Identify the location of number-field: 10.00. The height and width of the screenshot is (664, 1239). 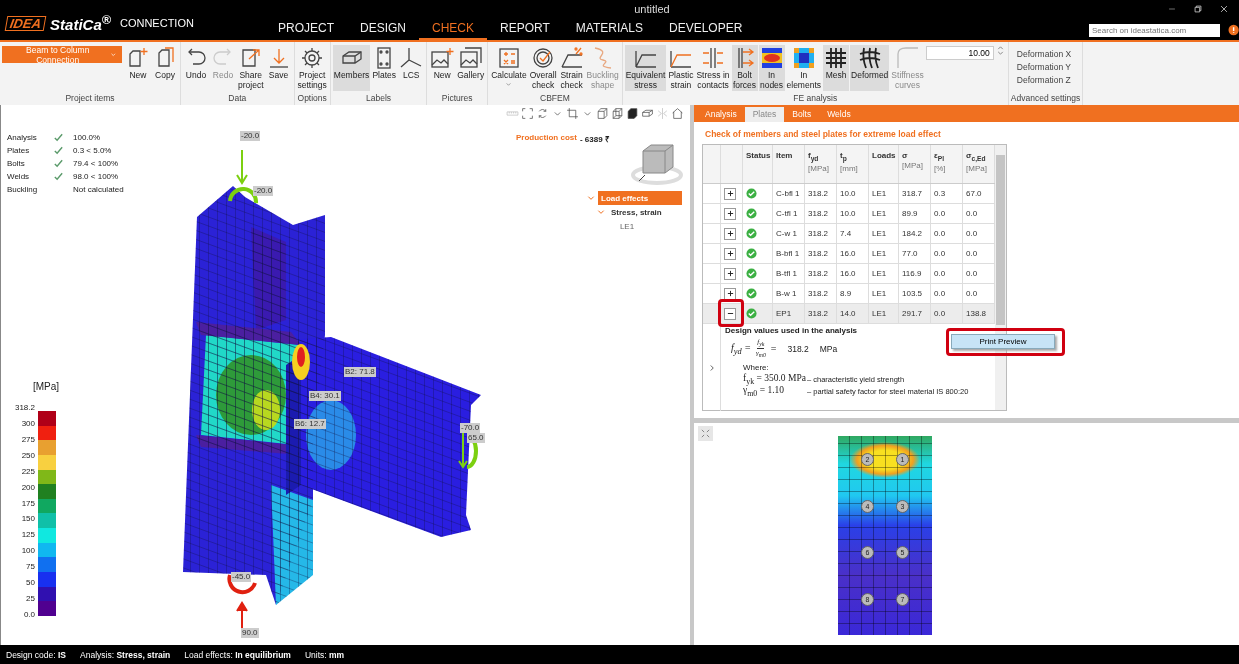
(959, 53).